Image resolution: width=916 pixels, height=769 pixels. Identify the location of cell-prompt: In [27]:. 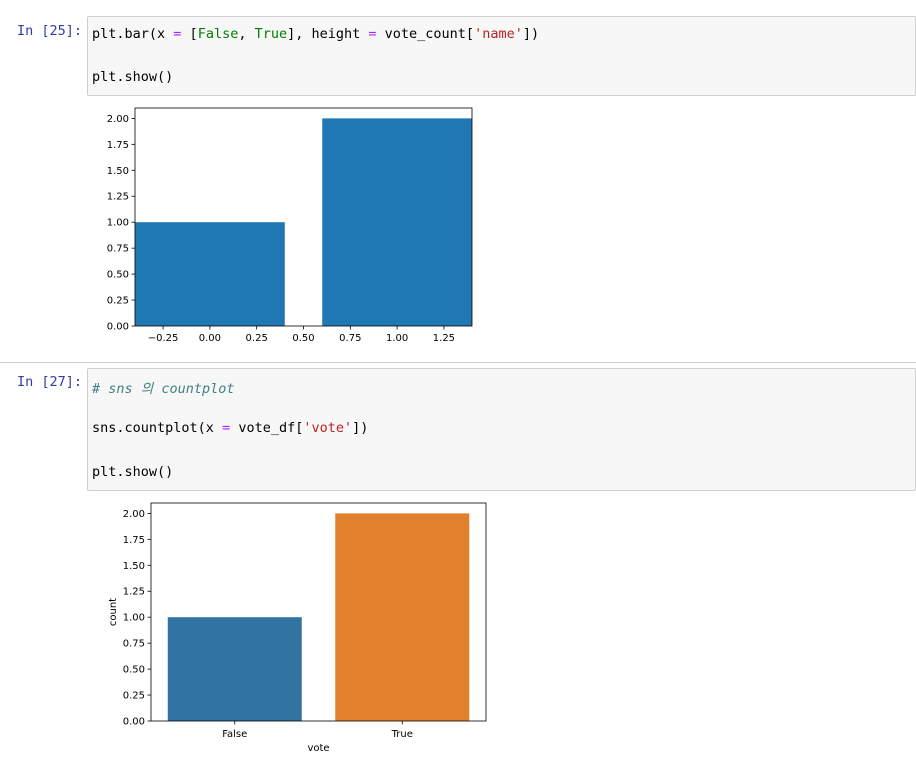
(49, 382).